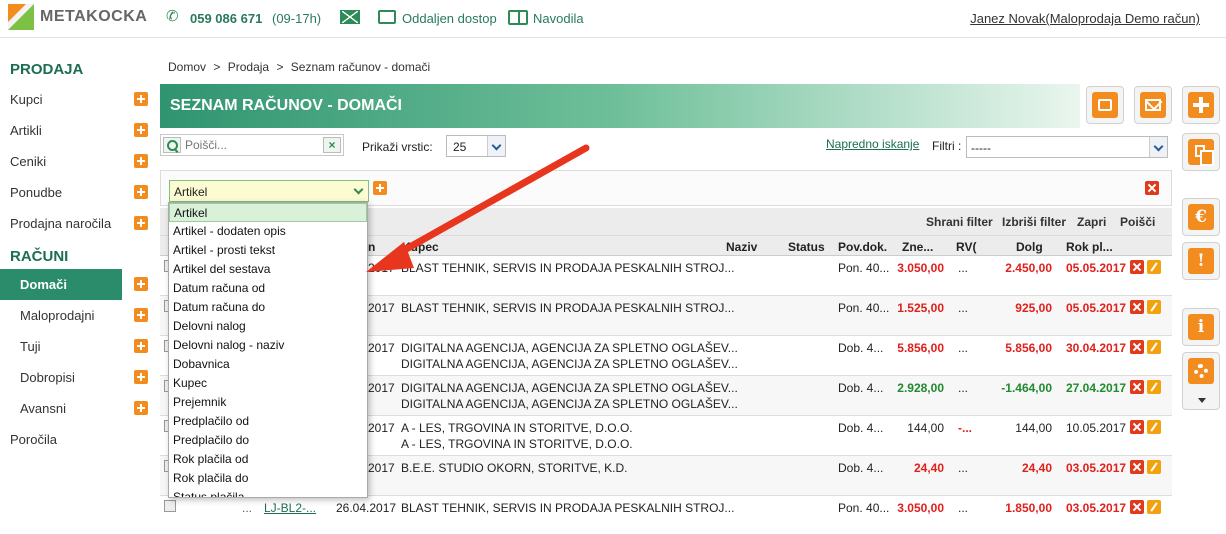  Describe the element at coordinates (1034, 222) in the screenshot. I see `delete-filter-button: Izbriši filter` at that location.